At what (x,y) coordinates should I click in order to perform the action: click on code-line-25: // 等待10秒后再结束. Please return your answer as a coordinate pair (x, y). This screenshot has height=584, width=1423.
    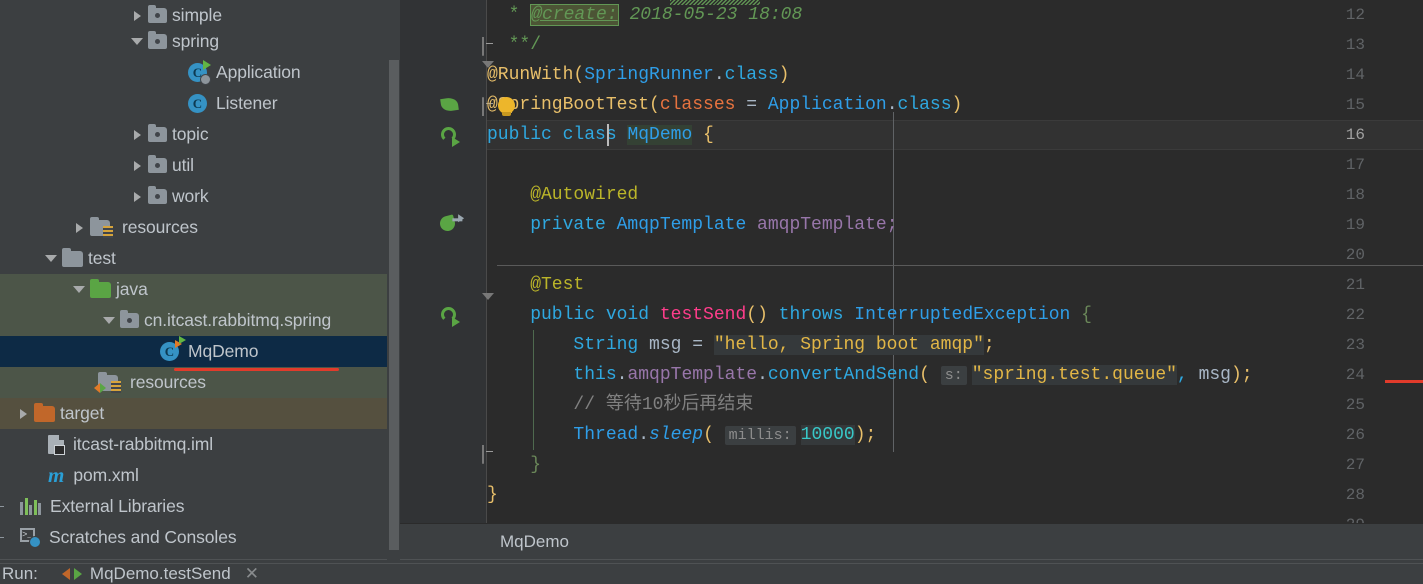
    Looking at the image, I should click on (620, 405).